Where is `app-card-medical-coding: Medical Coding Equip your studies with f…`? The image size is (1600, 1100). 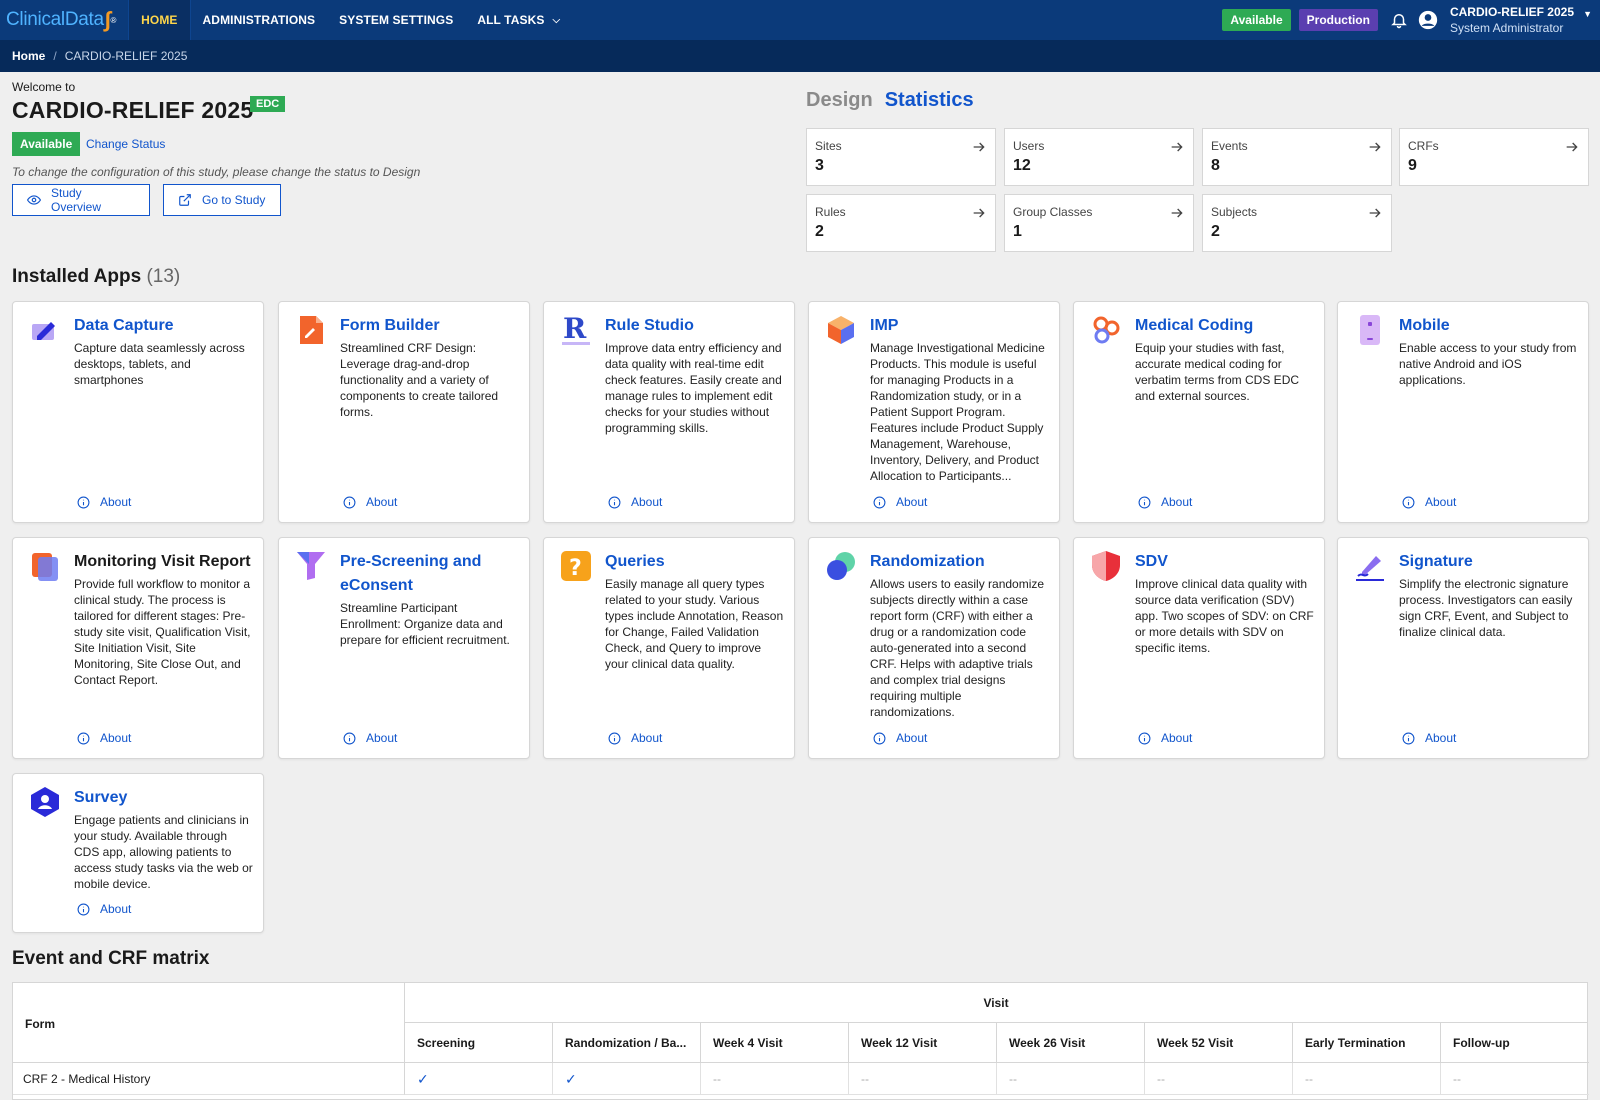 app-card-medical-coding: Medical Coding Equip your studies with f… is located at coordinates (1199, 412).